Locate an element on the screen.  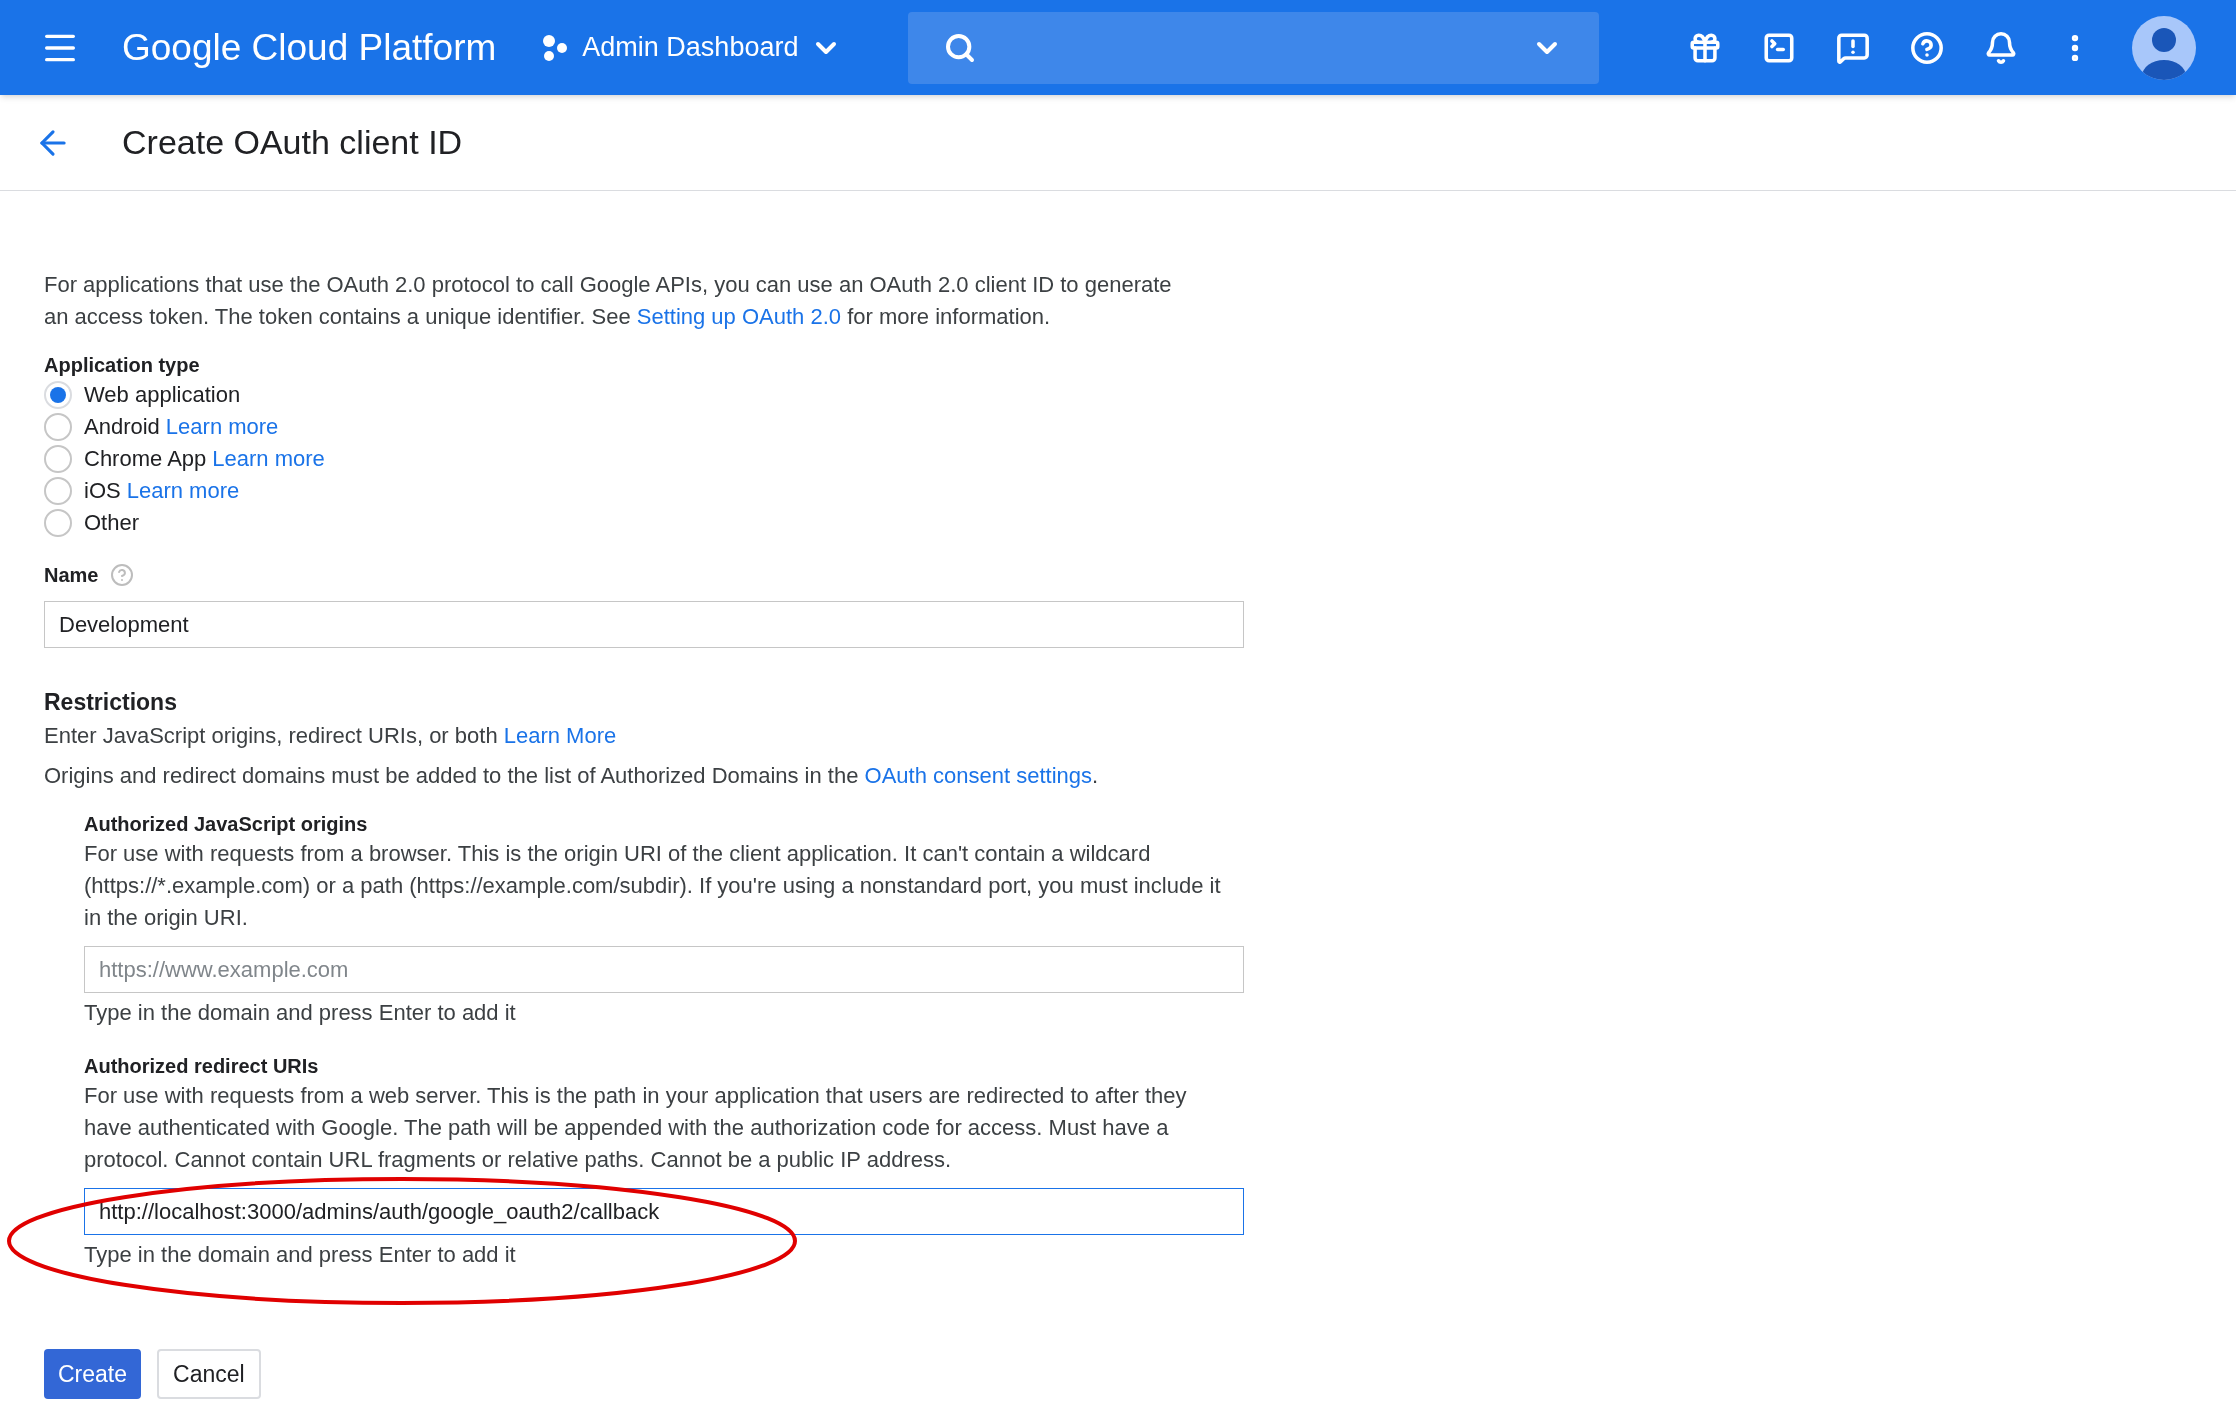
search-icon is located at coordinates (960, 47).